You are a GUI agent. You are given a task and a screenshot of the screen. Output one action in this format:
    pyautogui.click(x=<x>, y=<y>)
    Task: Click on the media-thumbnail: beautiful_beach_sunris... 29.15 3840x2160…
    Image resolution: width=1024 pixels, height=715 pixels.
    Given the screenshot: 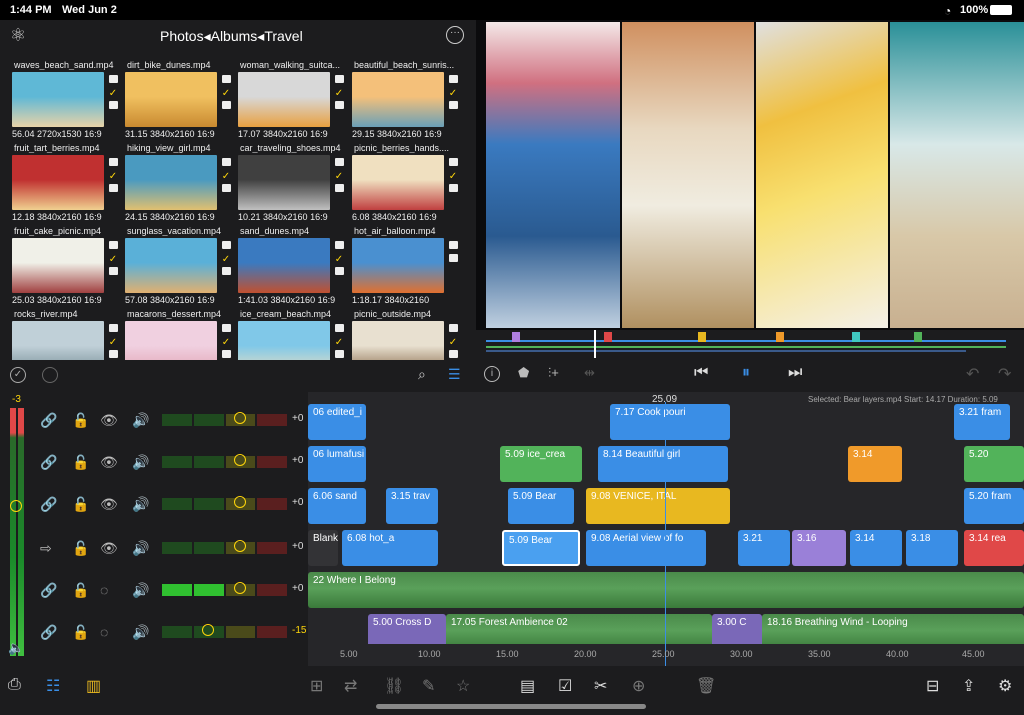 What is the action you would take?
    pyautogui.click(x=408, y=101)
    